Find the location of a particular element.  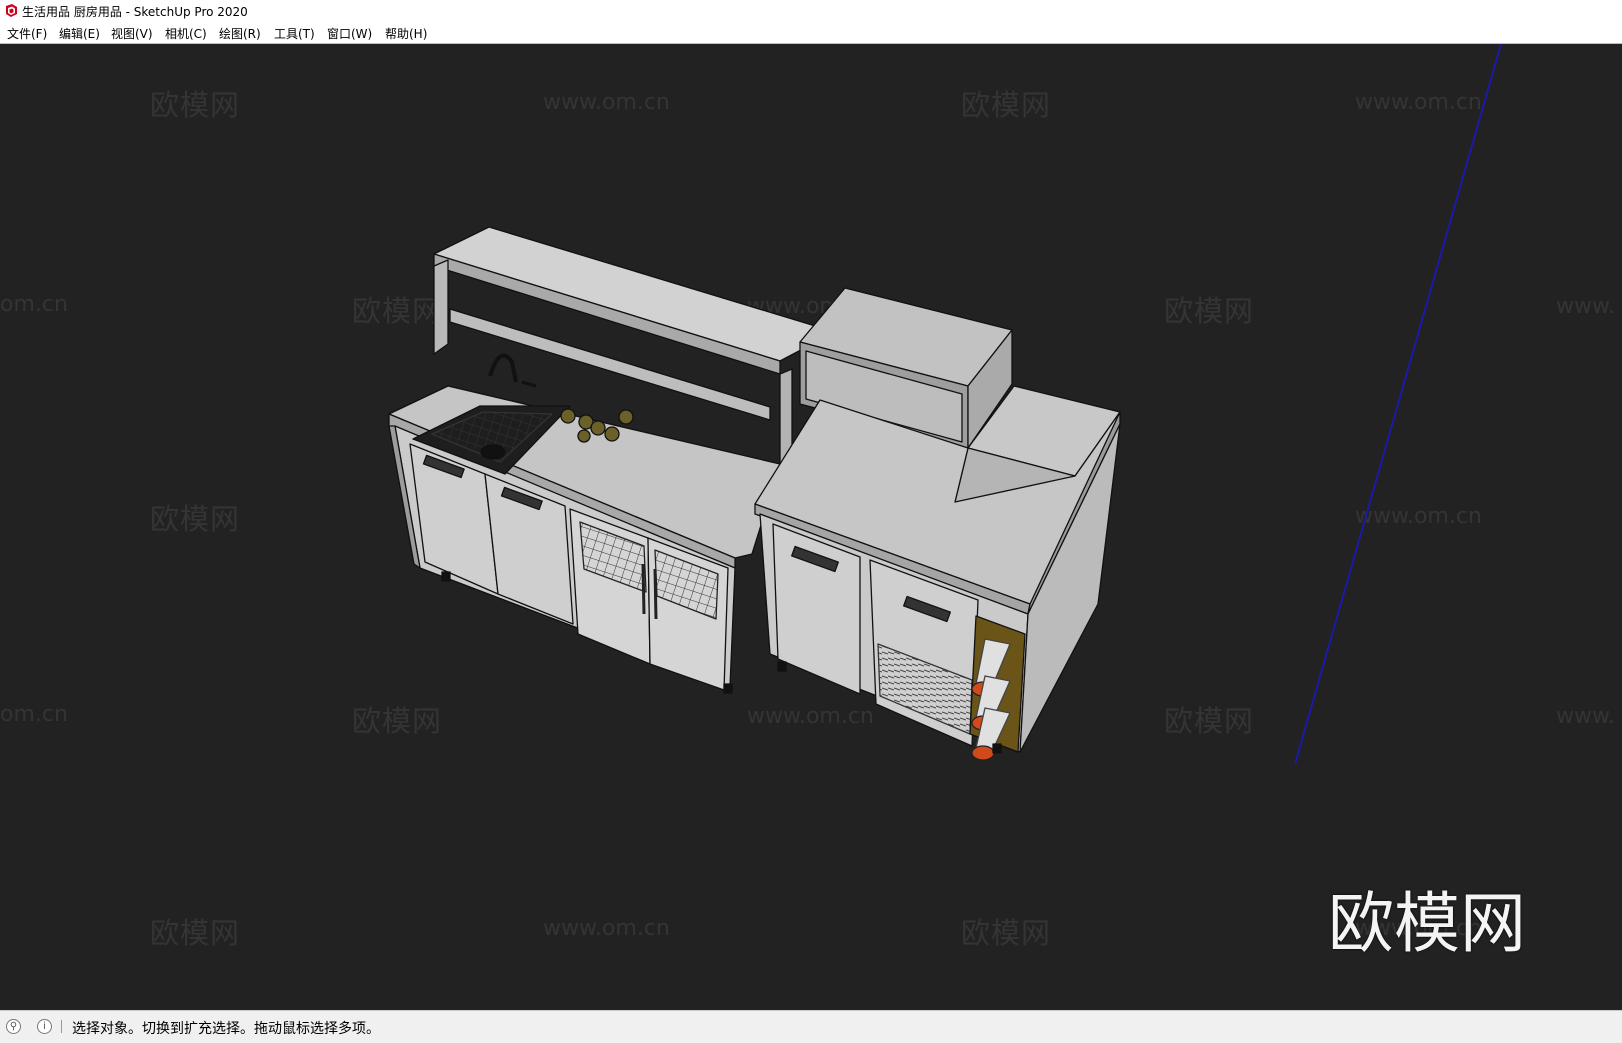

faucet-icon is located at coordinates (503, 368).